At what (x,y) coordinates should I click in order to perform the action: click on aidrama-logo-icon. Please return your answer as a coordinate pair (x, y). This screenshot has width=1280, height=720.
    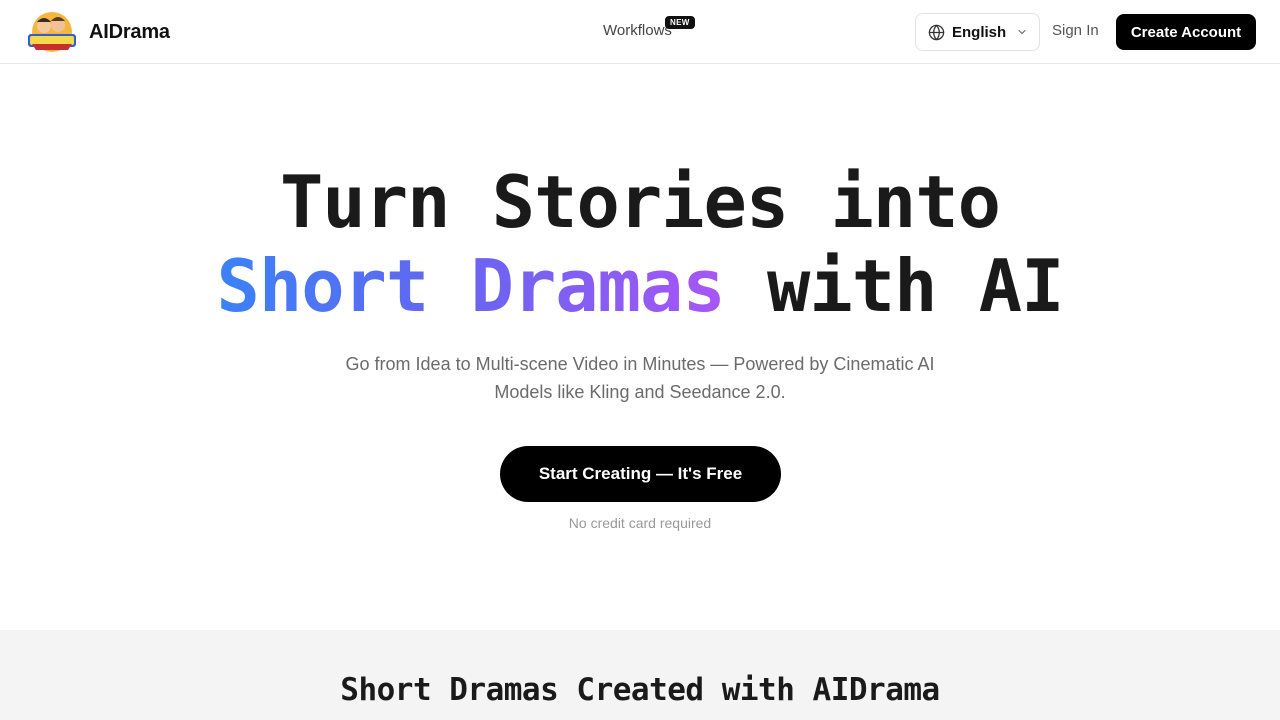
    Looking at the image, I should click on (52, 32).